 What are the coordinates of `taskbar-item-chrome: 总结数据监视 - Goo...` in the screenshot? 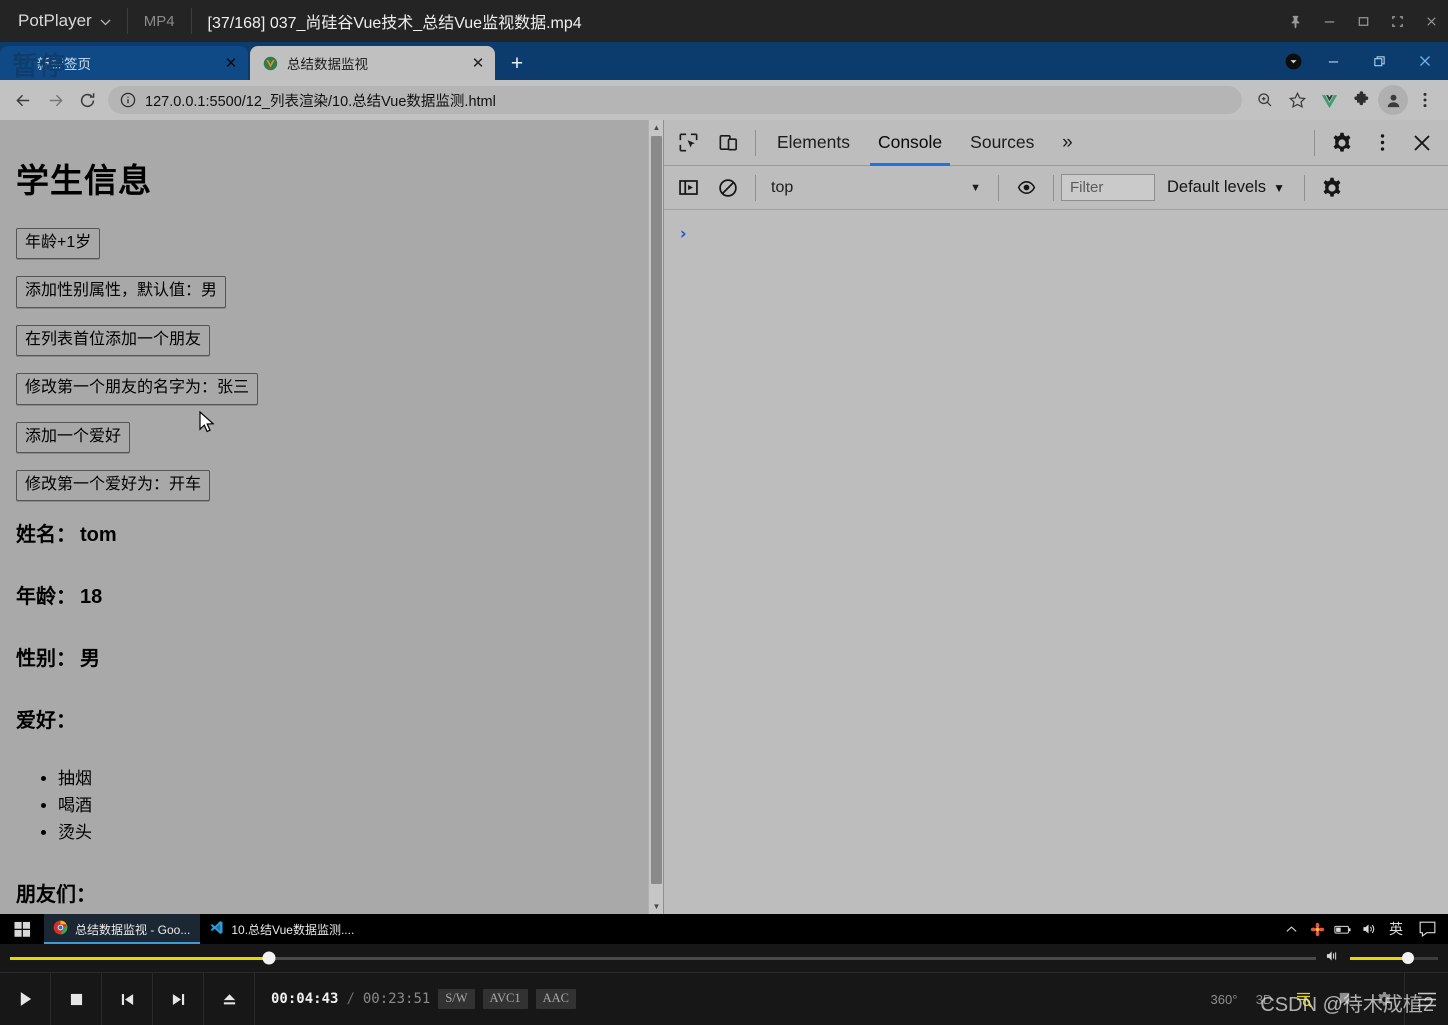 It's located at (122, 929).